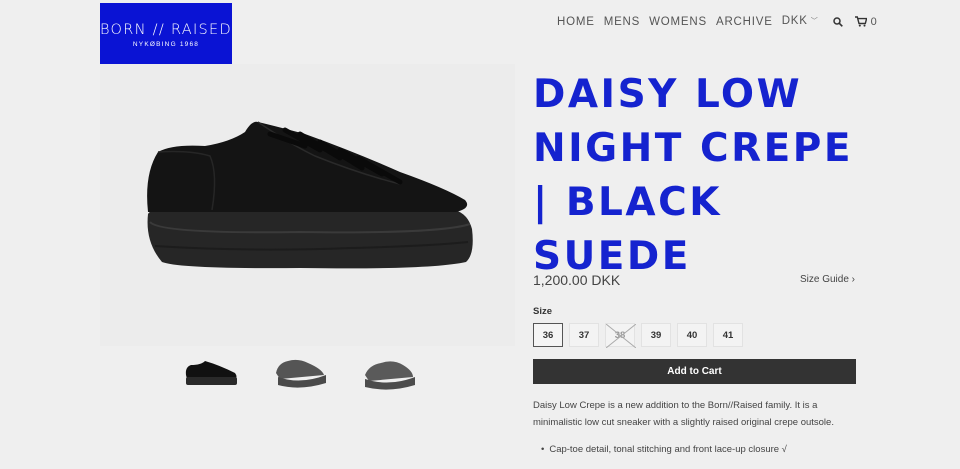 This screenshot has height=469, width=960. I want to click on nav-archive: ARCHIVE, so click(744, 22).